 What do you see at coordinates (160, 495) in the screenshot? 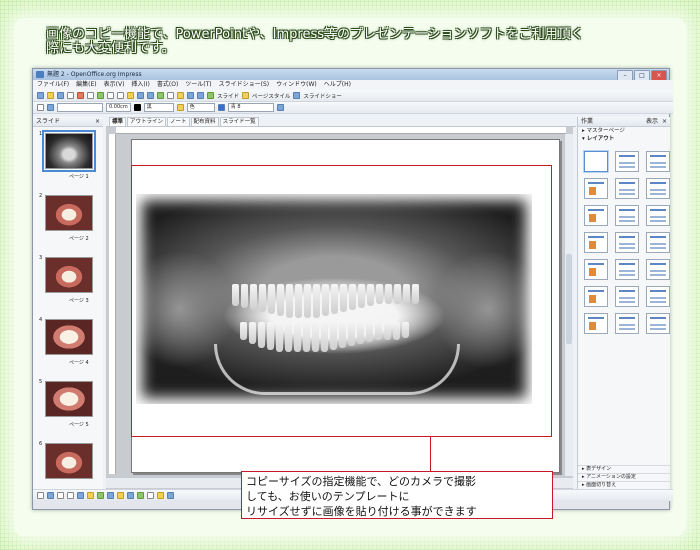
I see `stars-icon` at bounding box center [160, 495].